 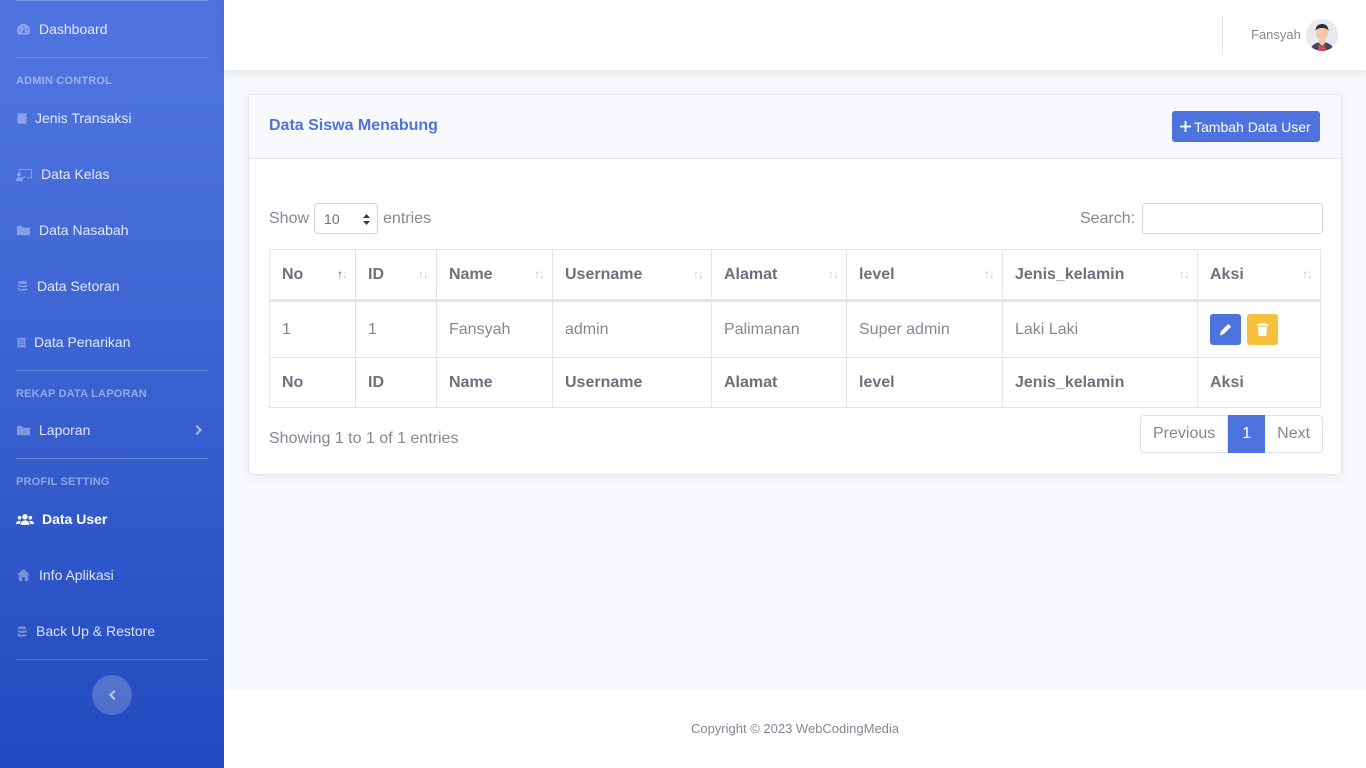 What do you see at coordinates (112, 174) in the screenshot?
I see `sidebar-item-data-kelas: Data Kelas` at bounding box center [112, 174].